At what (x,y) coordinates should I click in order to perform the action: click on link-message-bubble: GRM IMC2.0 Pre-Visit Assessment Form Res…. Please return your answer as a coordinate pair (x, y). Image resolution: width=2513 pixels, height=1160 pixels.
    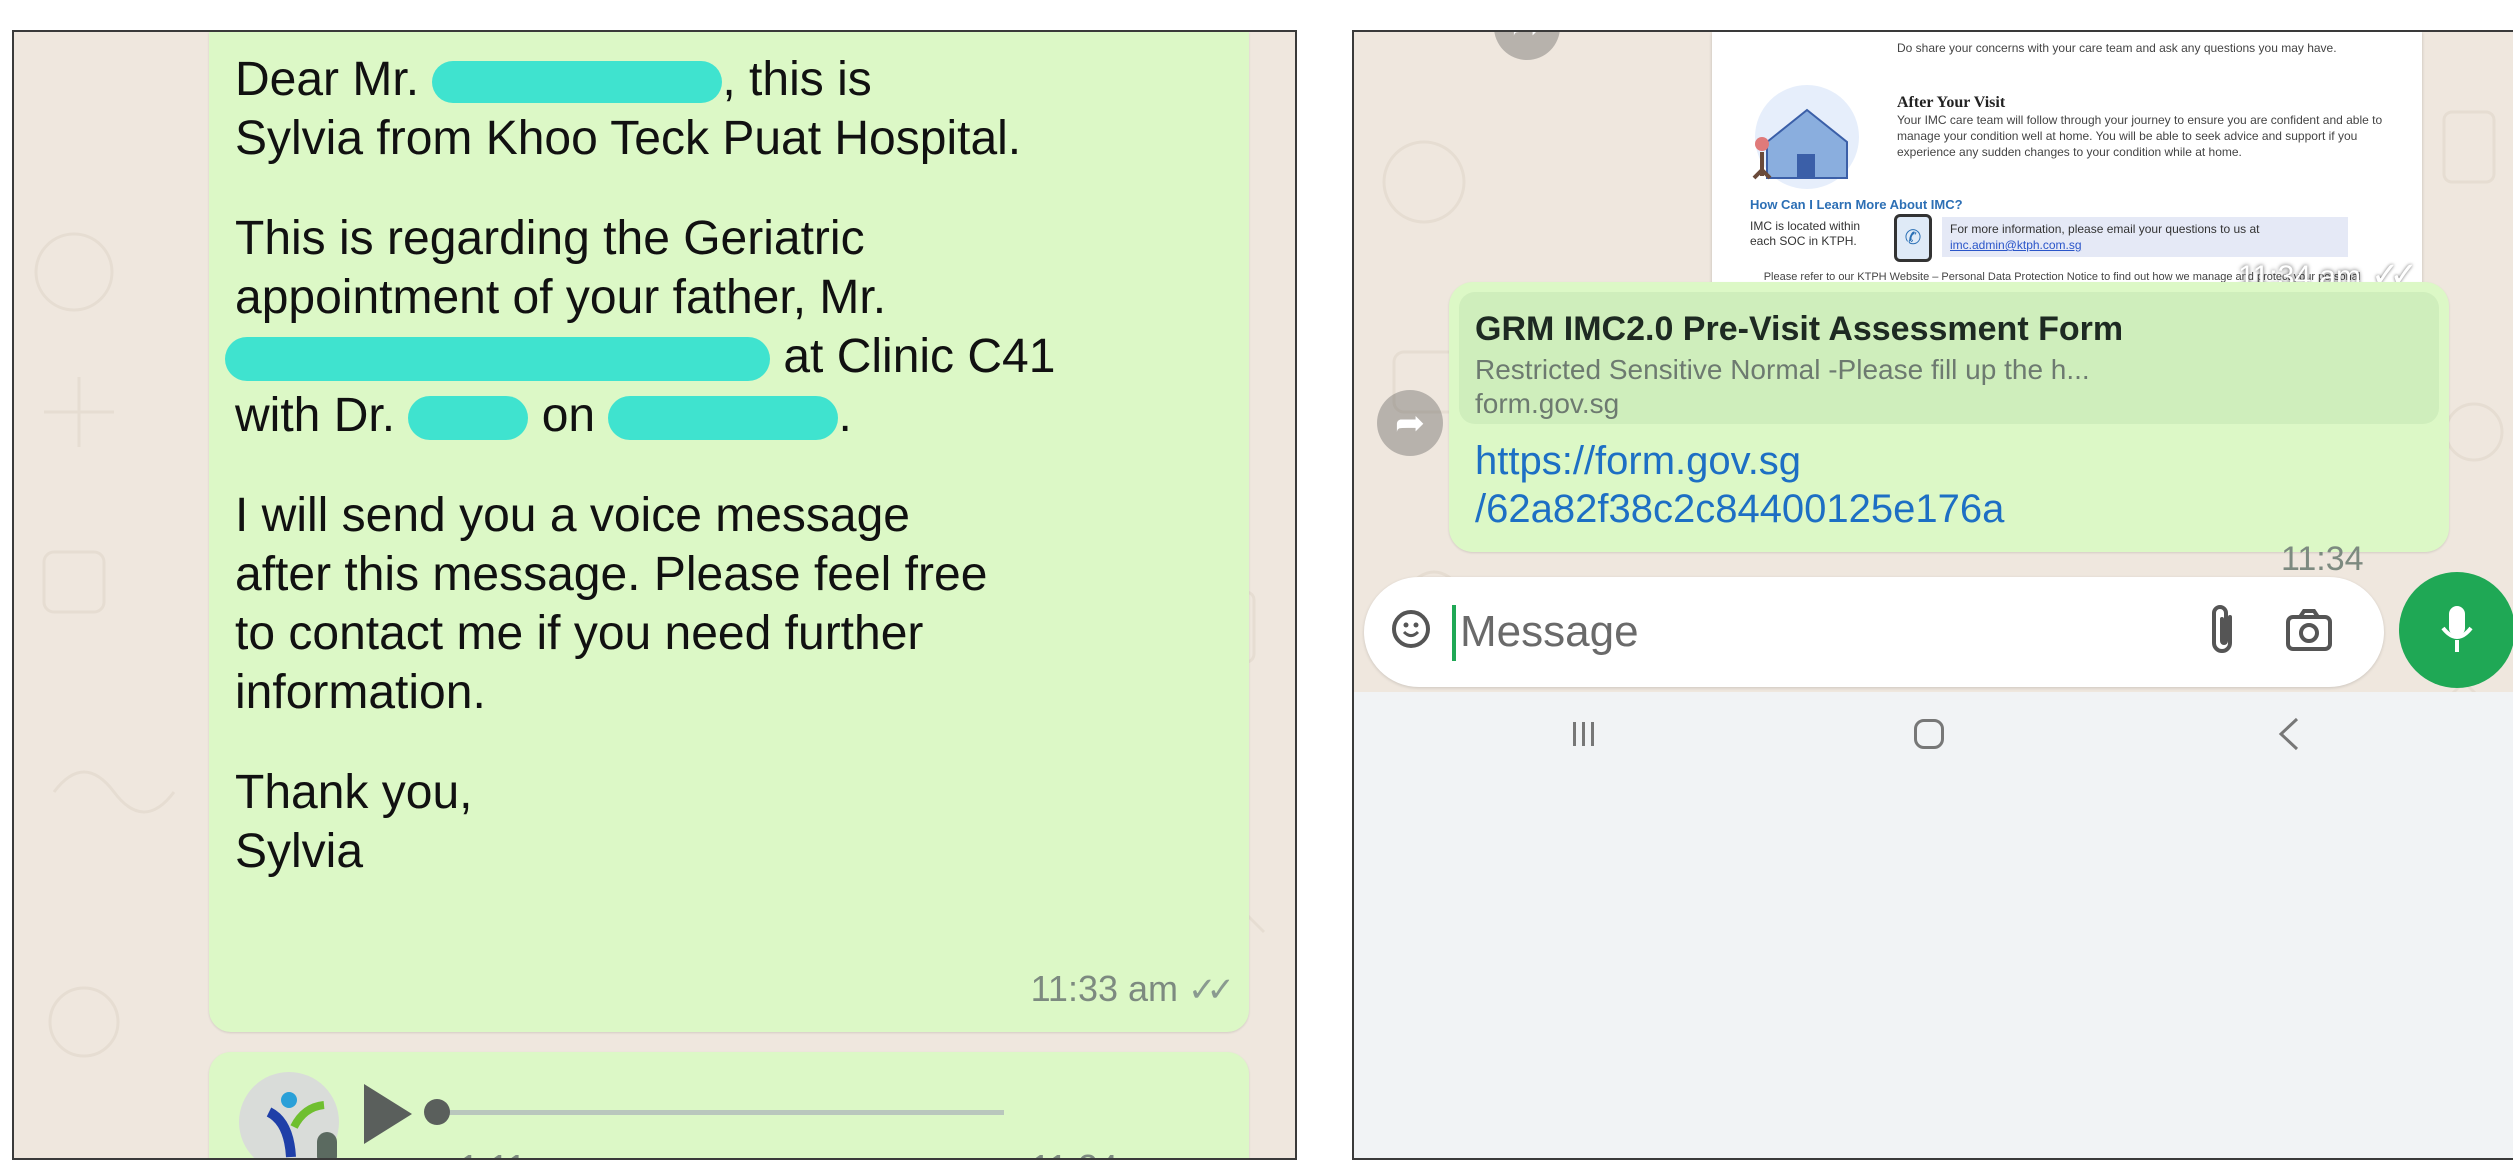
    Looking at the image, I should click on (1949, 417).